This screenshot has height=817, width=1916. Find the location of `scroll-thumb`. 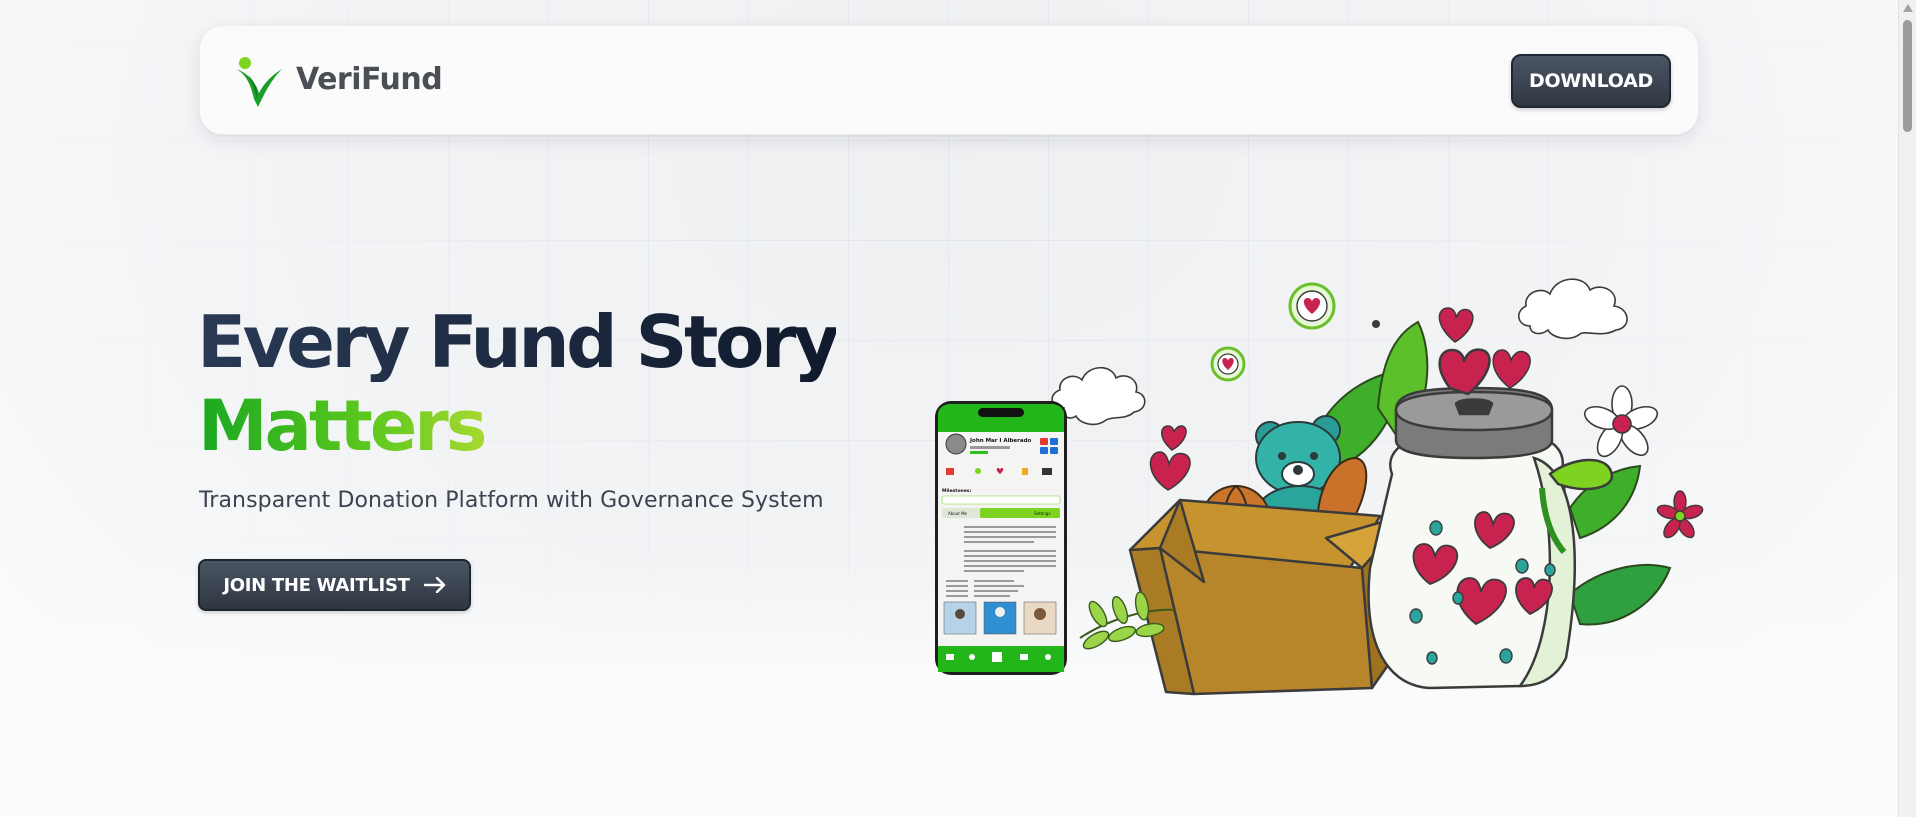

scroll-thumb is located at coordinates (1907, 76).